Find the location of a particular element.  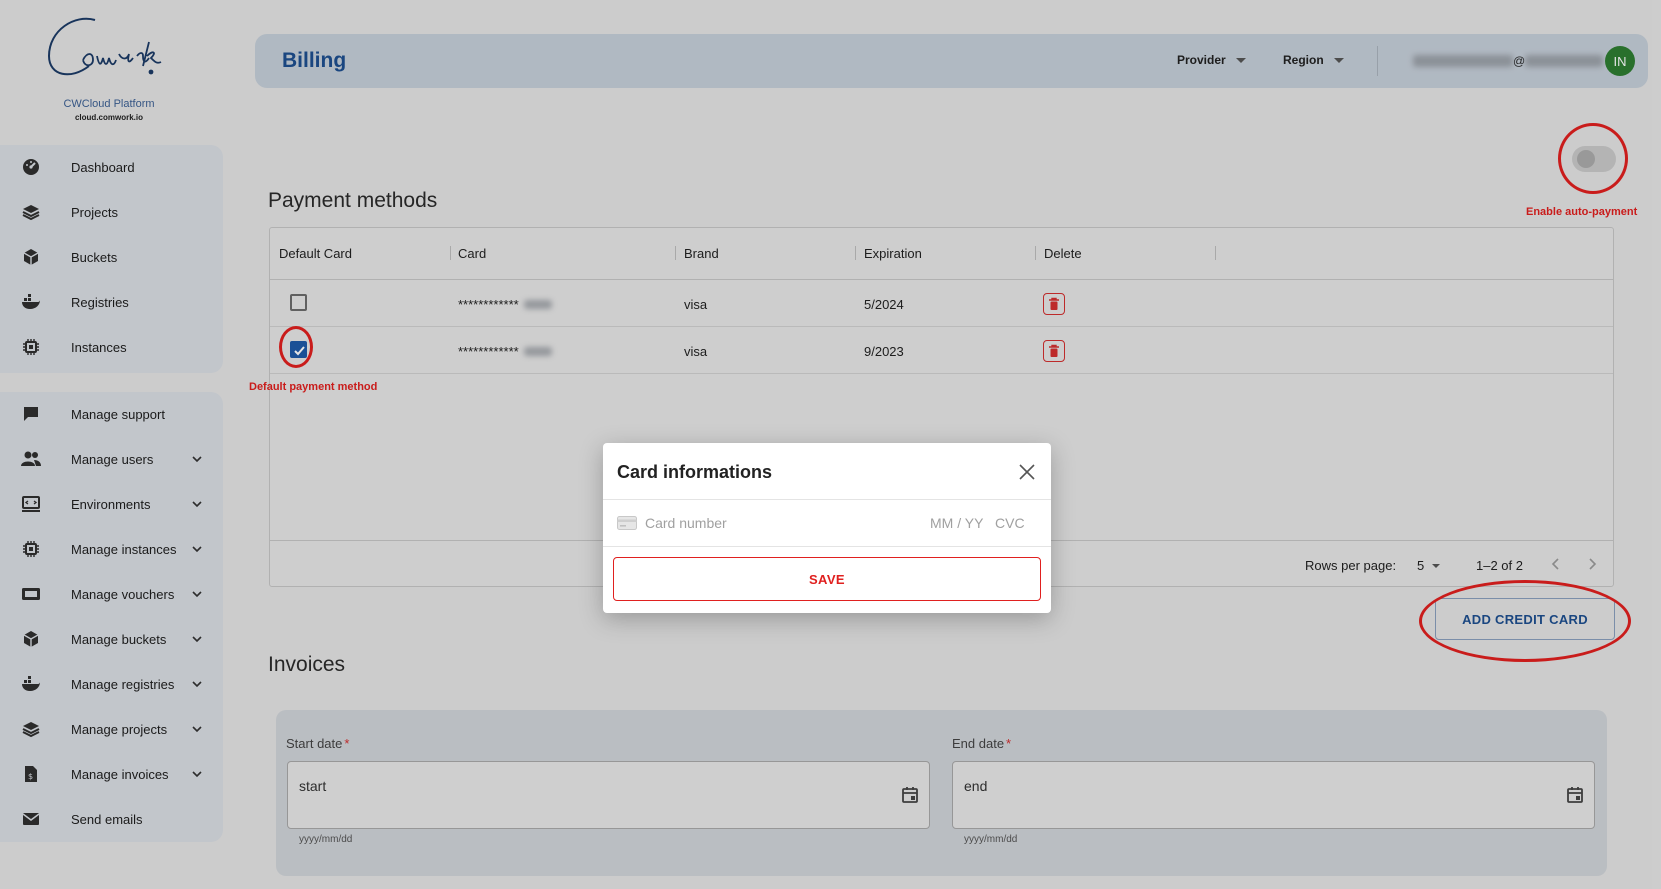

end-date-label: End date * is located at coordinates (982, 743).